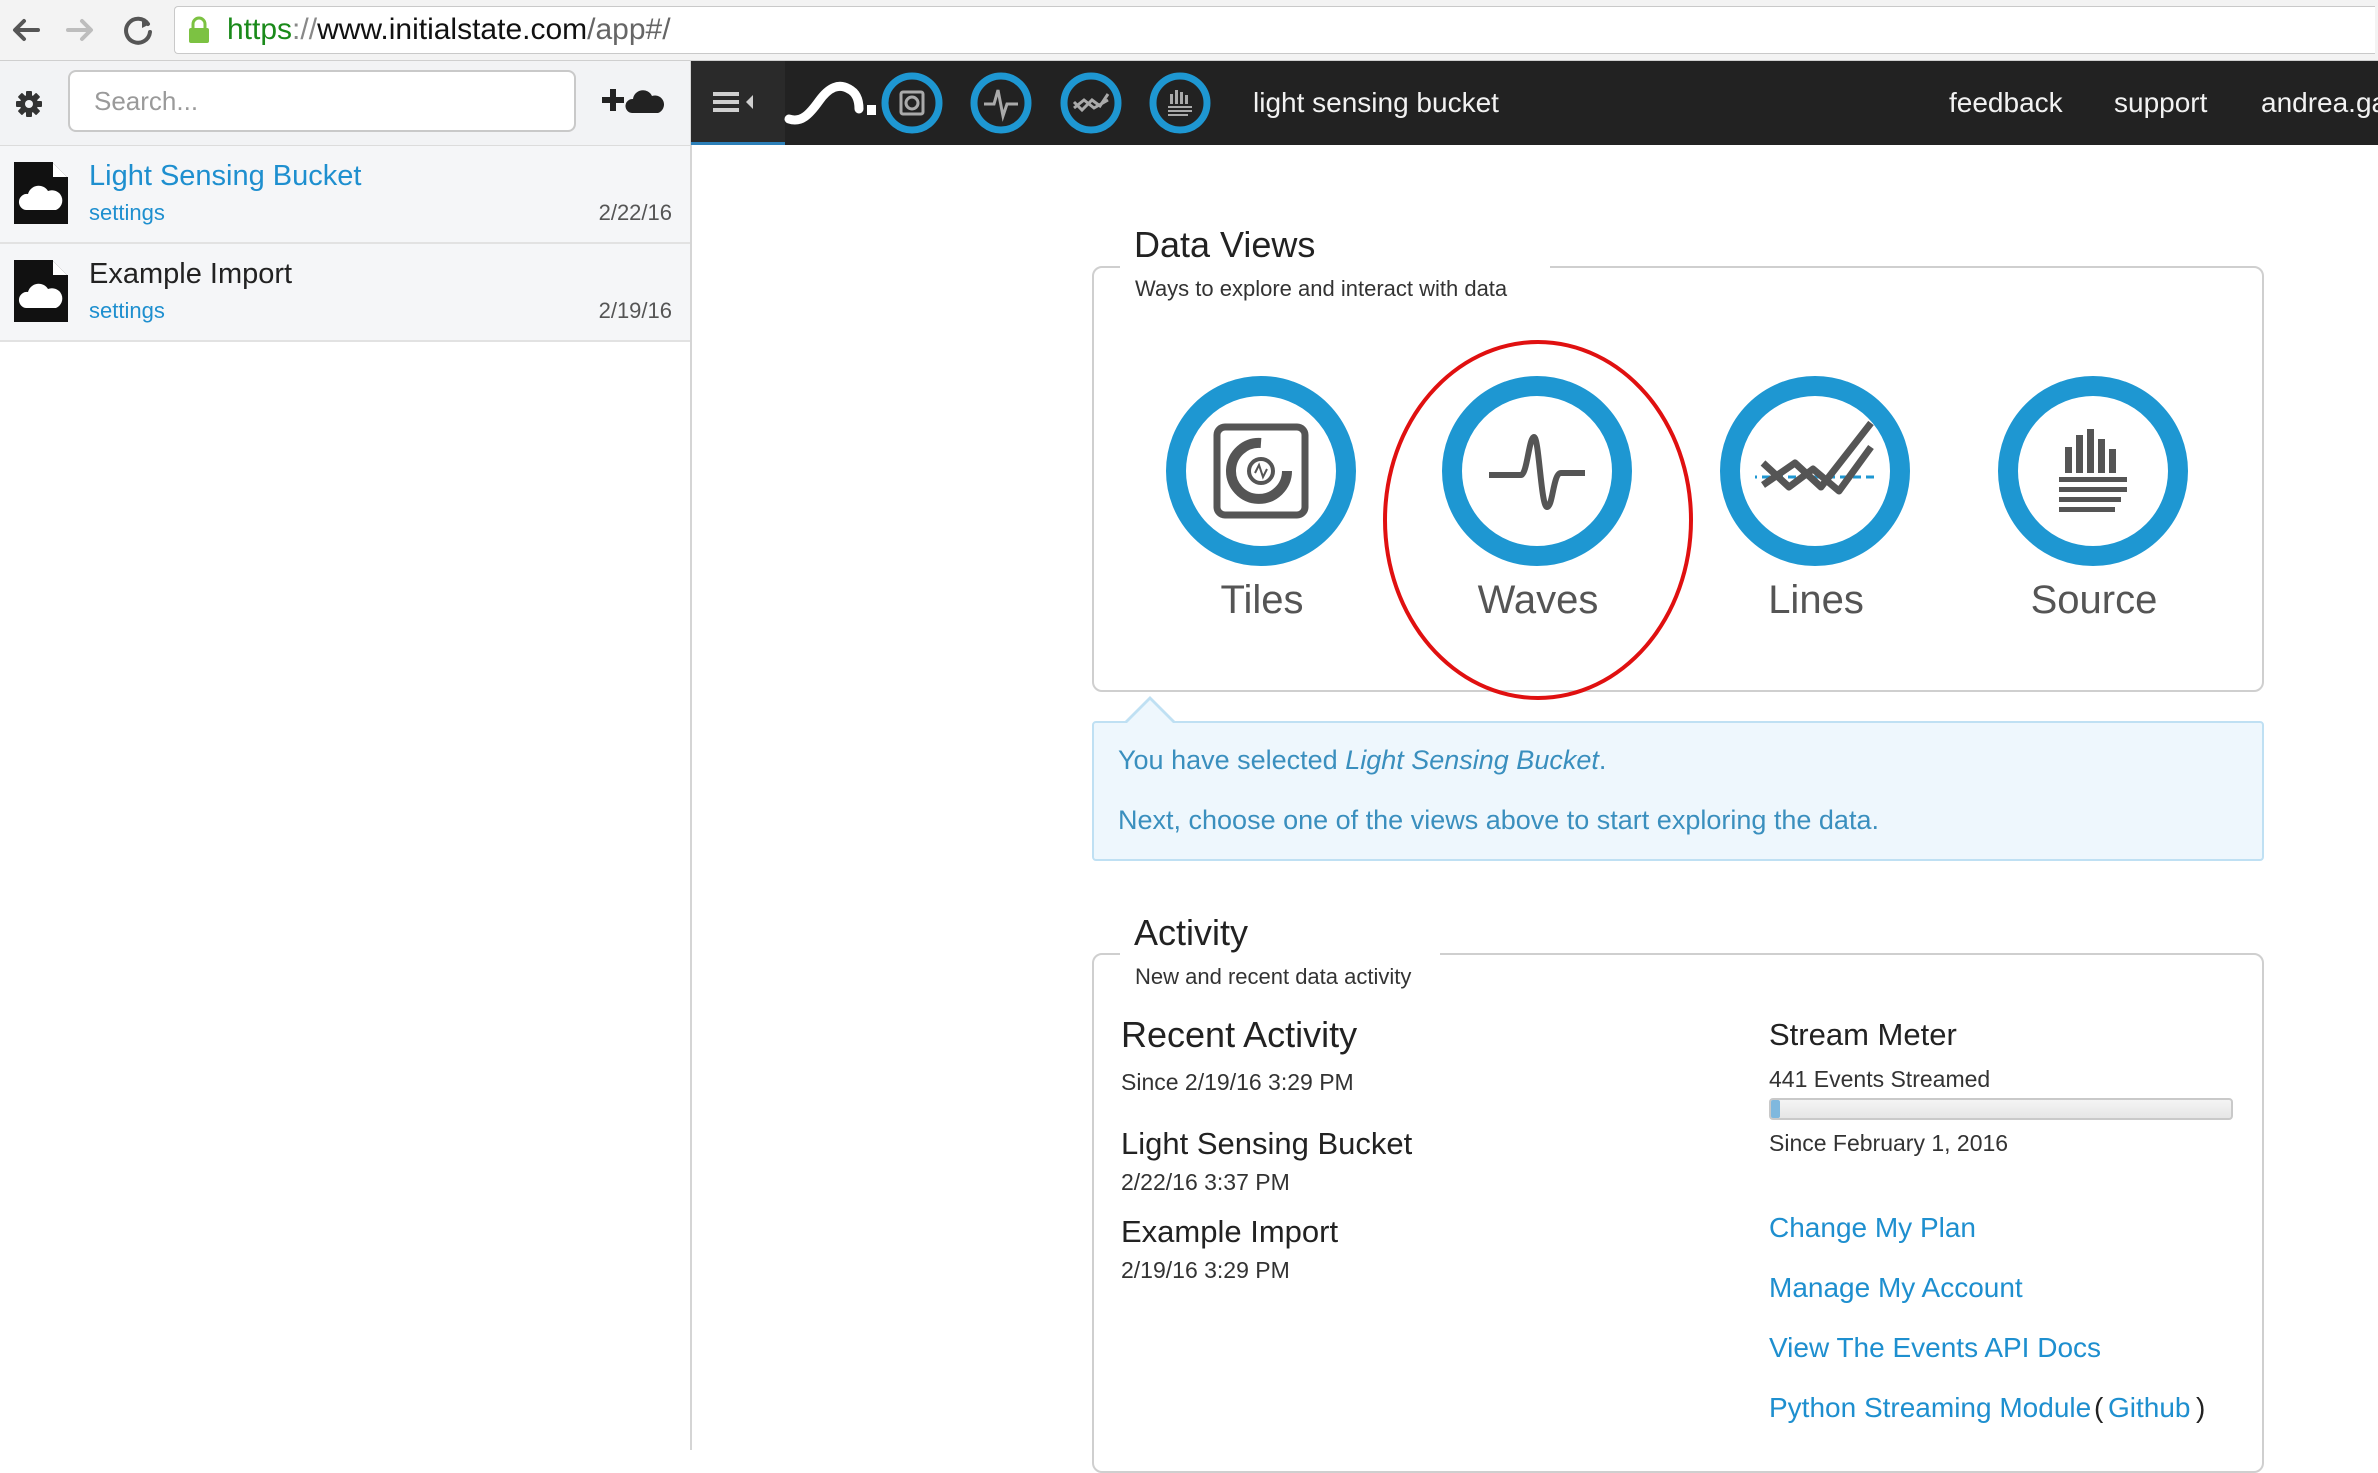 The width and height of the screenshot is (2378, 1473). What do you see at coordinates (1538, 520) in the screenshot?
I see `waves-highlight-annotation` at bounding box center [1538, 520].